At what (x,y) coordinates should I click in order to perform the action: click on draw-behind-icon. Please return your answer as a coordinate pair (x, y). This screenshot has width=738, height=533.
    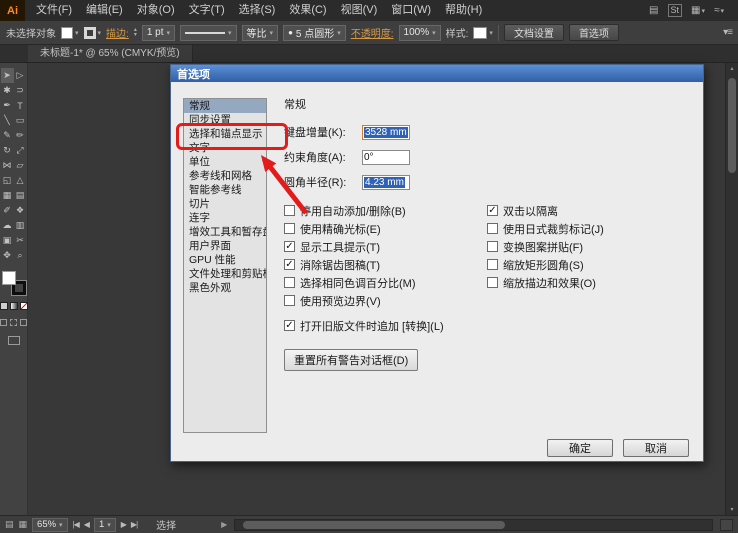
    Looking at the image, I should click on (13, 322).